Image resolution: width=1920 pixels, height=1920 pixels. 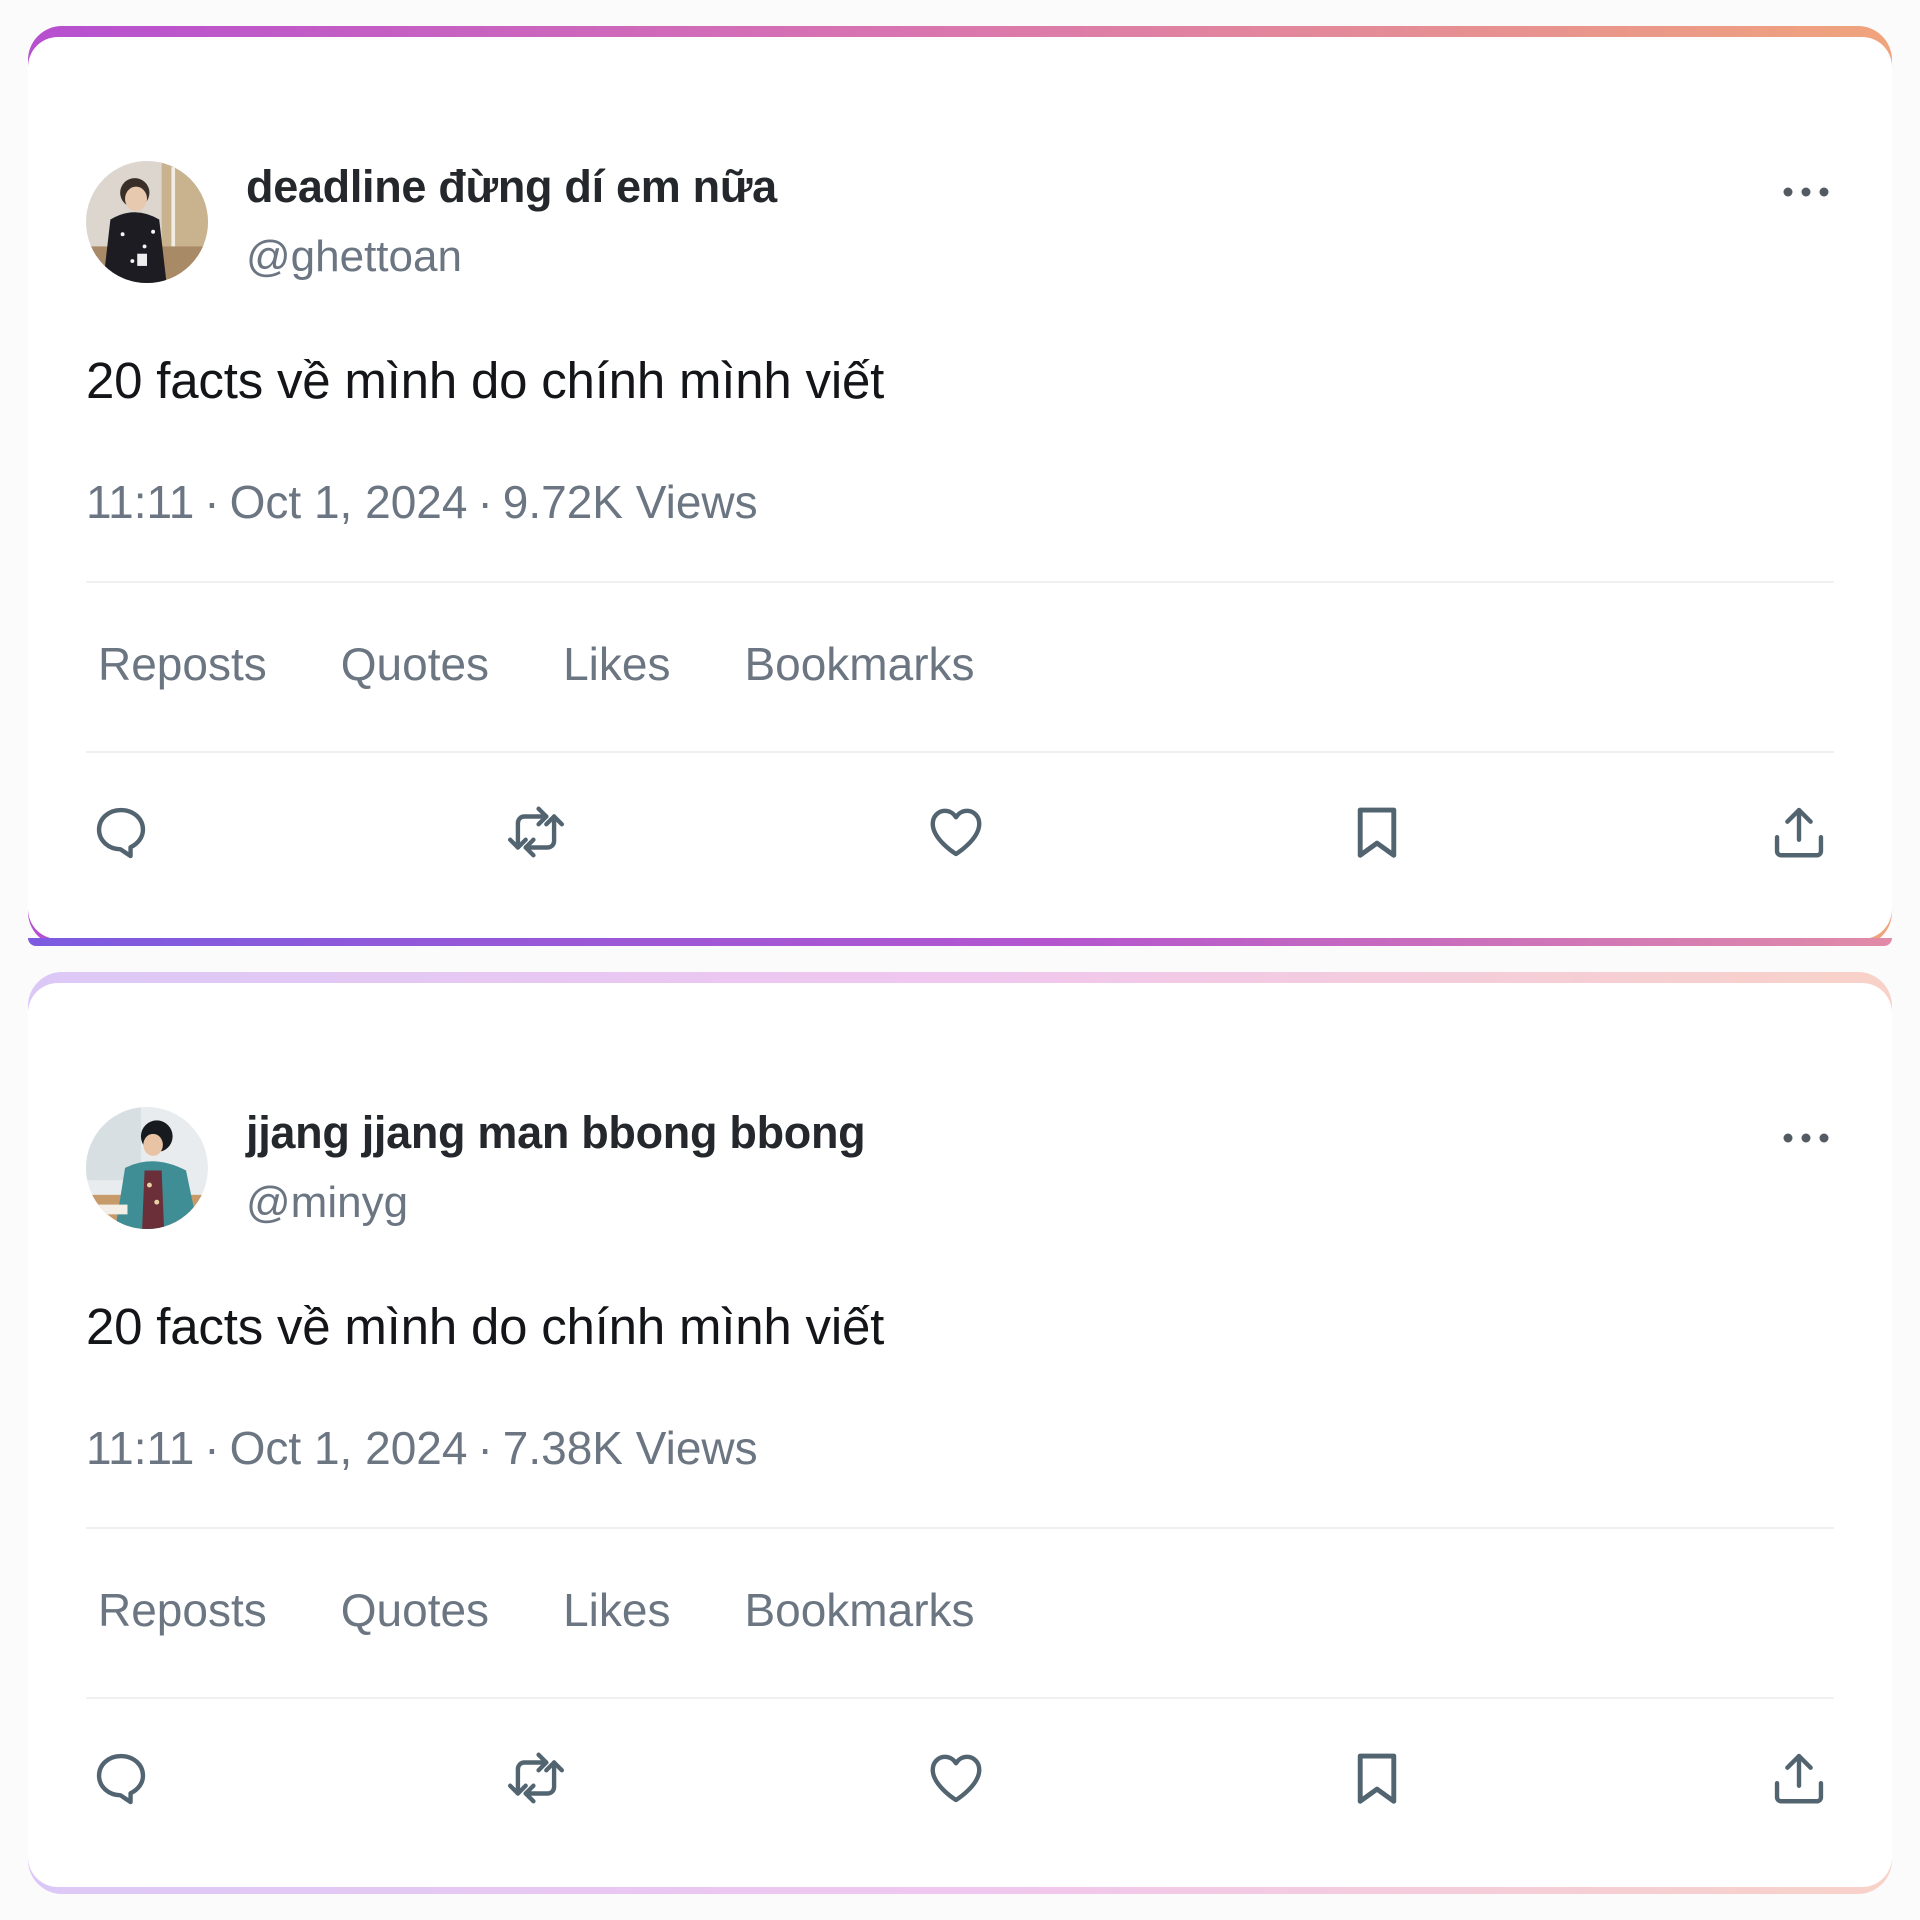 I want to click on post-meta: 11:11 · Oct 1, 2024 · 7.38K Views, so click(x=422, y=1448).